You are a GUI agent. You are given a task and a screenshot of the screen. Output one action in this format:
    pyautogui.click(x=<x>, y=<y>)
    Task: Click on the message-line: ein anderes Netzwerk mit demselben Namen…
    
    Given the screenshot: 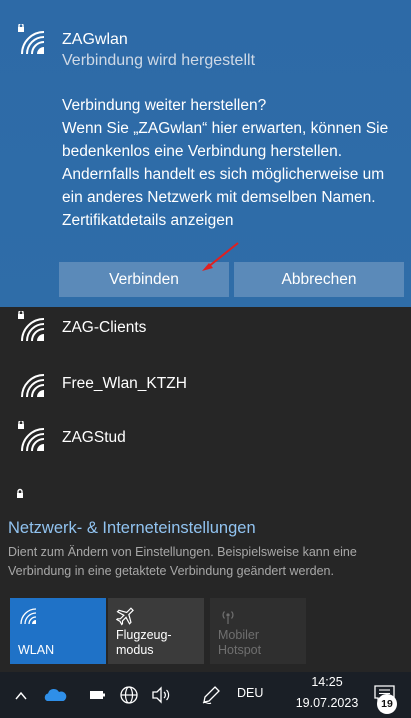 What is the action you would take?
    pyautogui.click(x=219, y=197)
    